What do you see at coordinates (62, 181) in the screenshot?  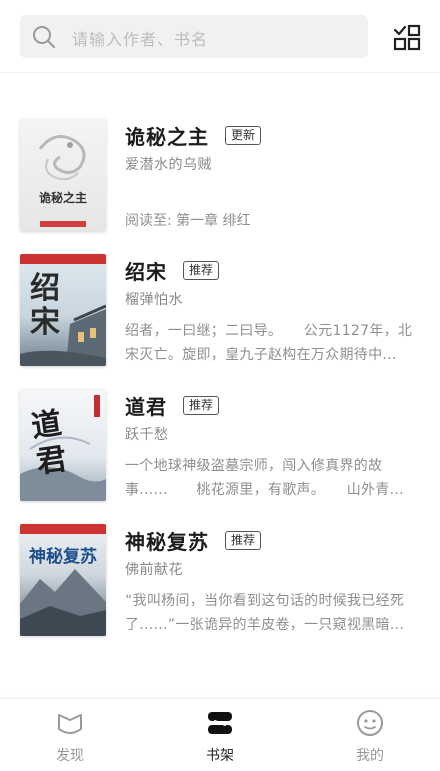 I see `dragon-cover-art` at bounding box center [62, 181].